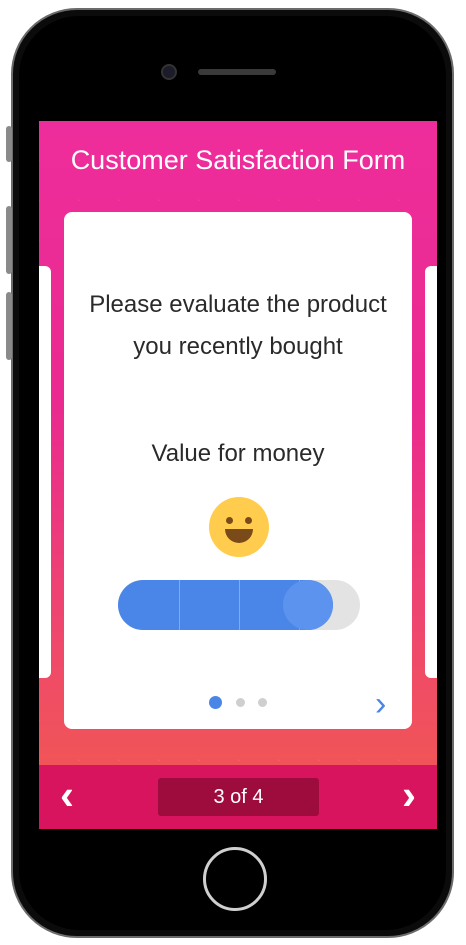  I want to click on rating-slider, so click(239, 605).